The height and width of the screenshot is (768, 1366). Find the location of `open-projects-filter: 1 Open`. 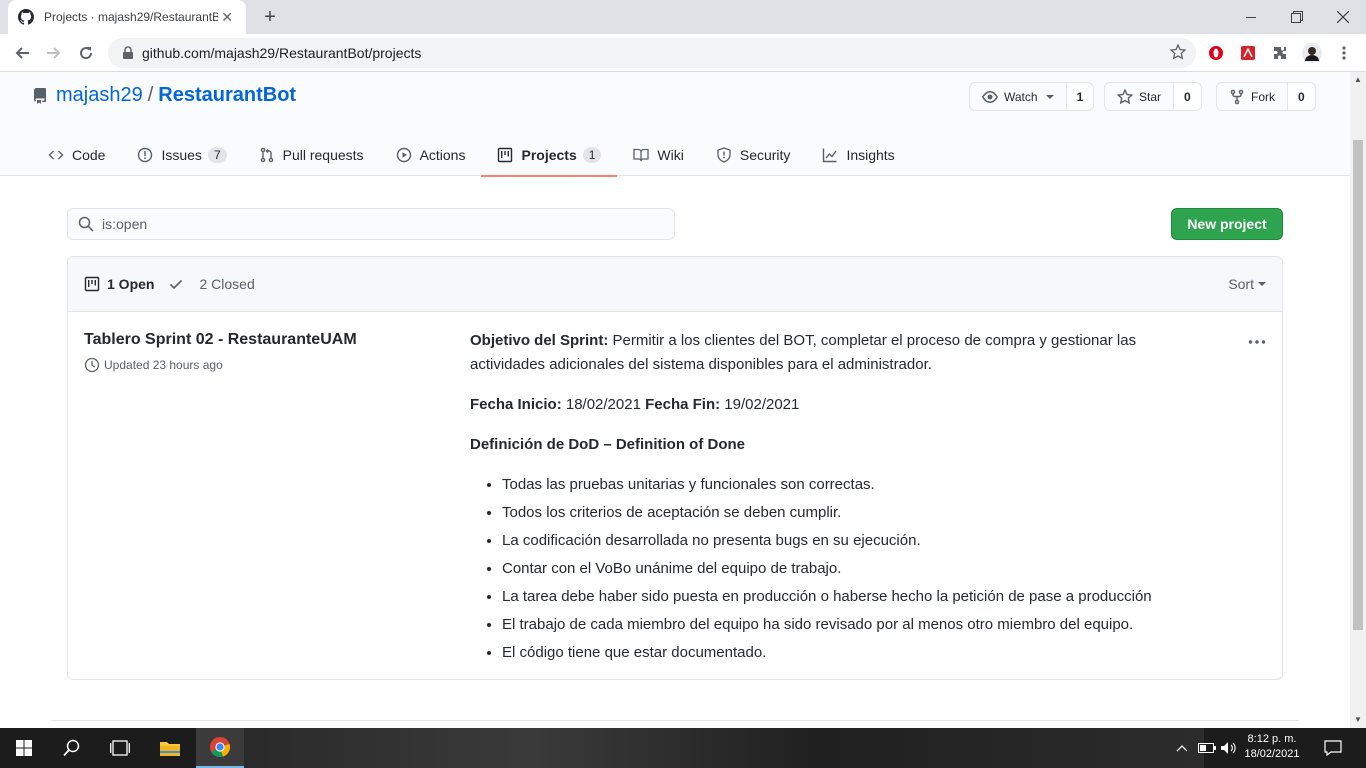

open-projects-filter: 1 Open is located at coordinates (119, 284).